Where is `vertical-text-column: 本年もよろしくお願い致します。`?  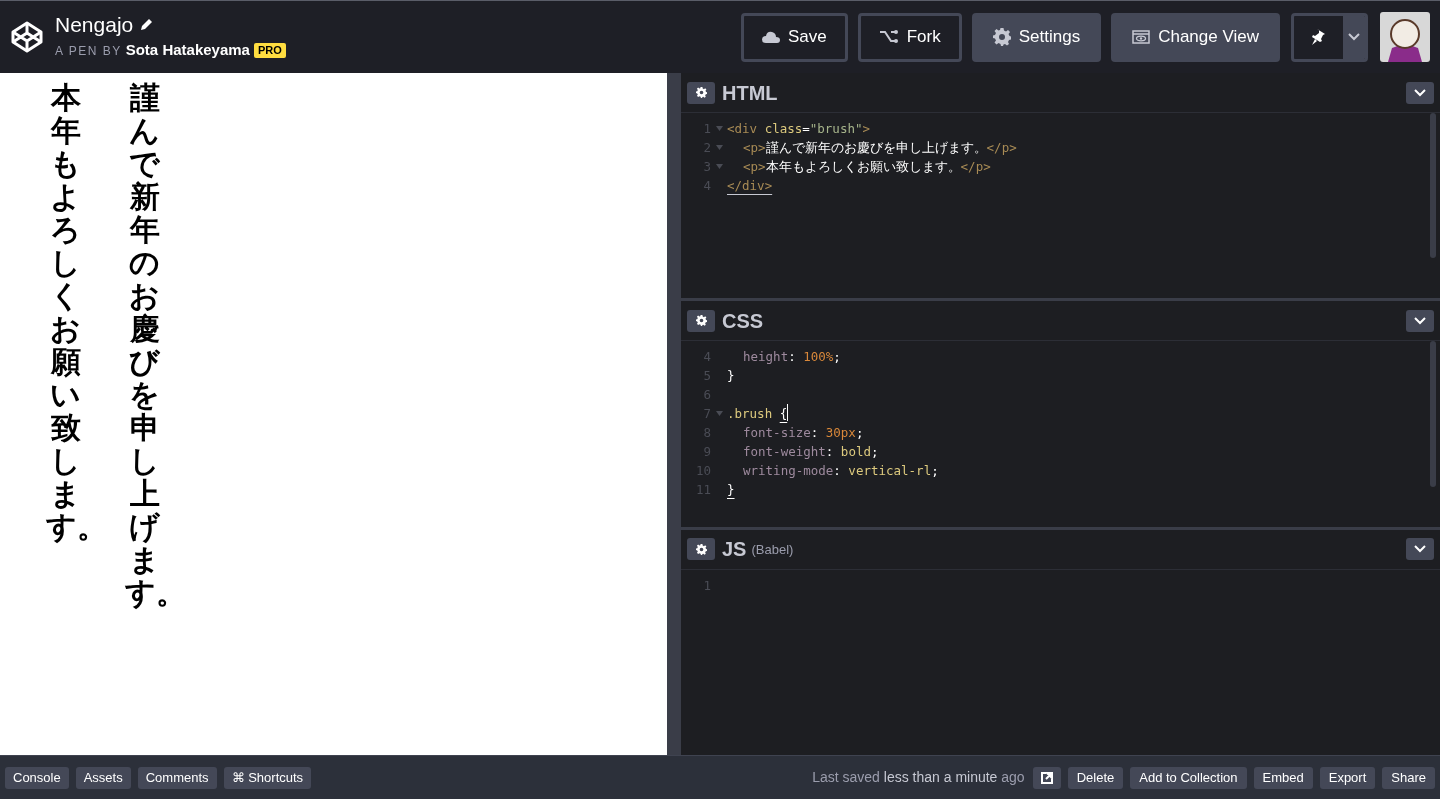
vertical-text-column: 本年もよろしくお願い致します。 is located at coordinates (65, 348).